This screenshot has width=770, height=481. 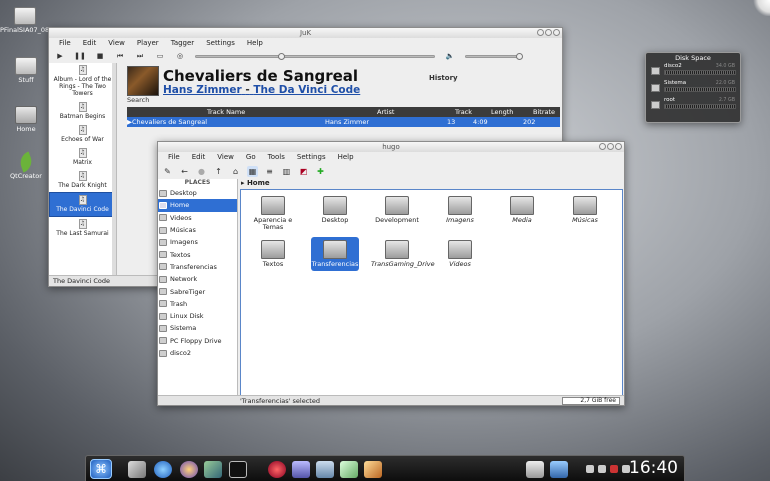 What do you see at coordinates (201, 171) in the screenshot?
I see `forward-icon: ●` at bounding box center [201, 171].